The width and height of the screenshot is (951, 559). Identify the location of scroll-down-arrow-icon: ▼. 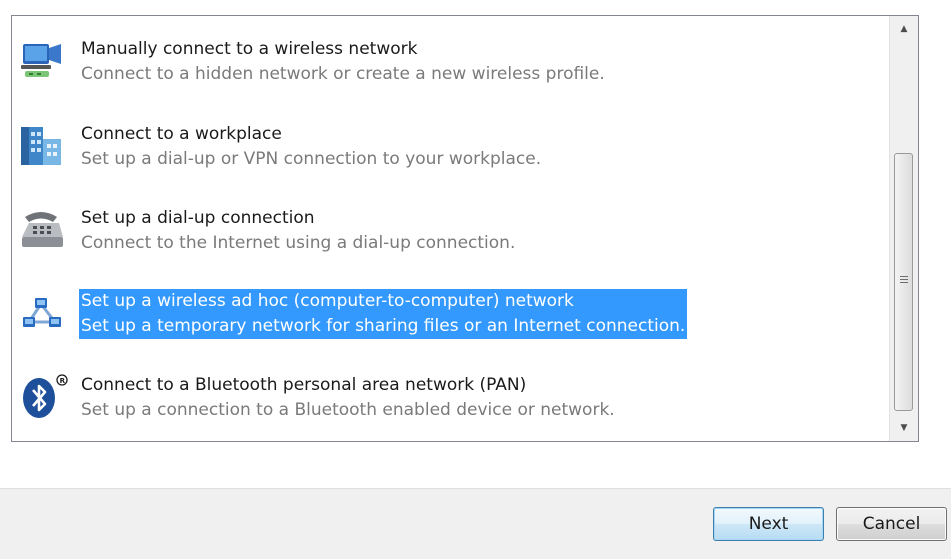
(904, 428).